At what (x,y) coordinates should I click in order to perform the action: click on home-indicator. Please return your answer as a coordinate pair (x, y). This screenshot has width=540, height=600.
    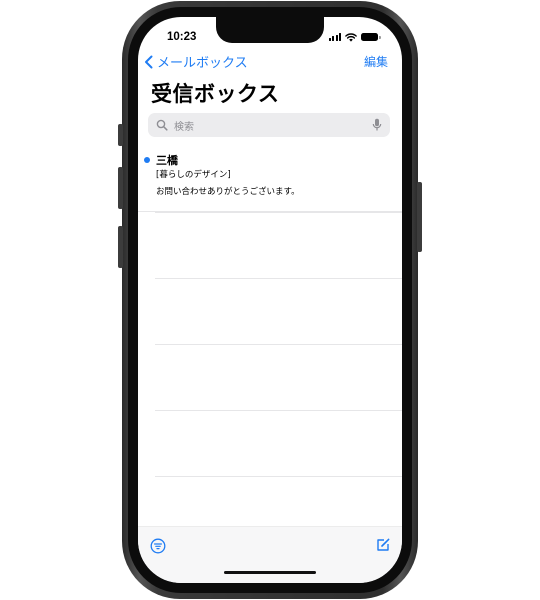
    Looking at the image, I should click on (270, 572).